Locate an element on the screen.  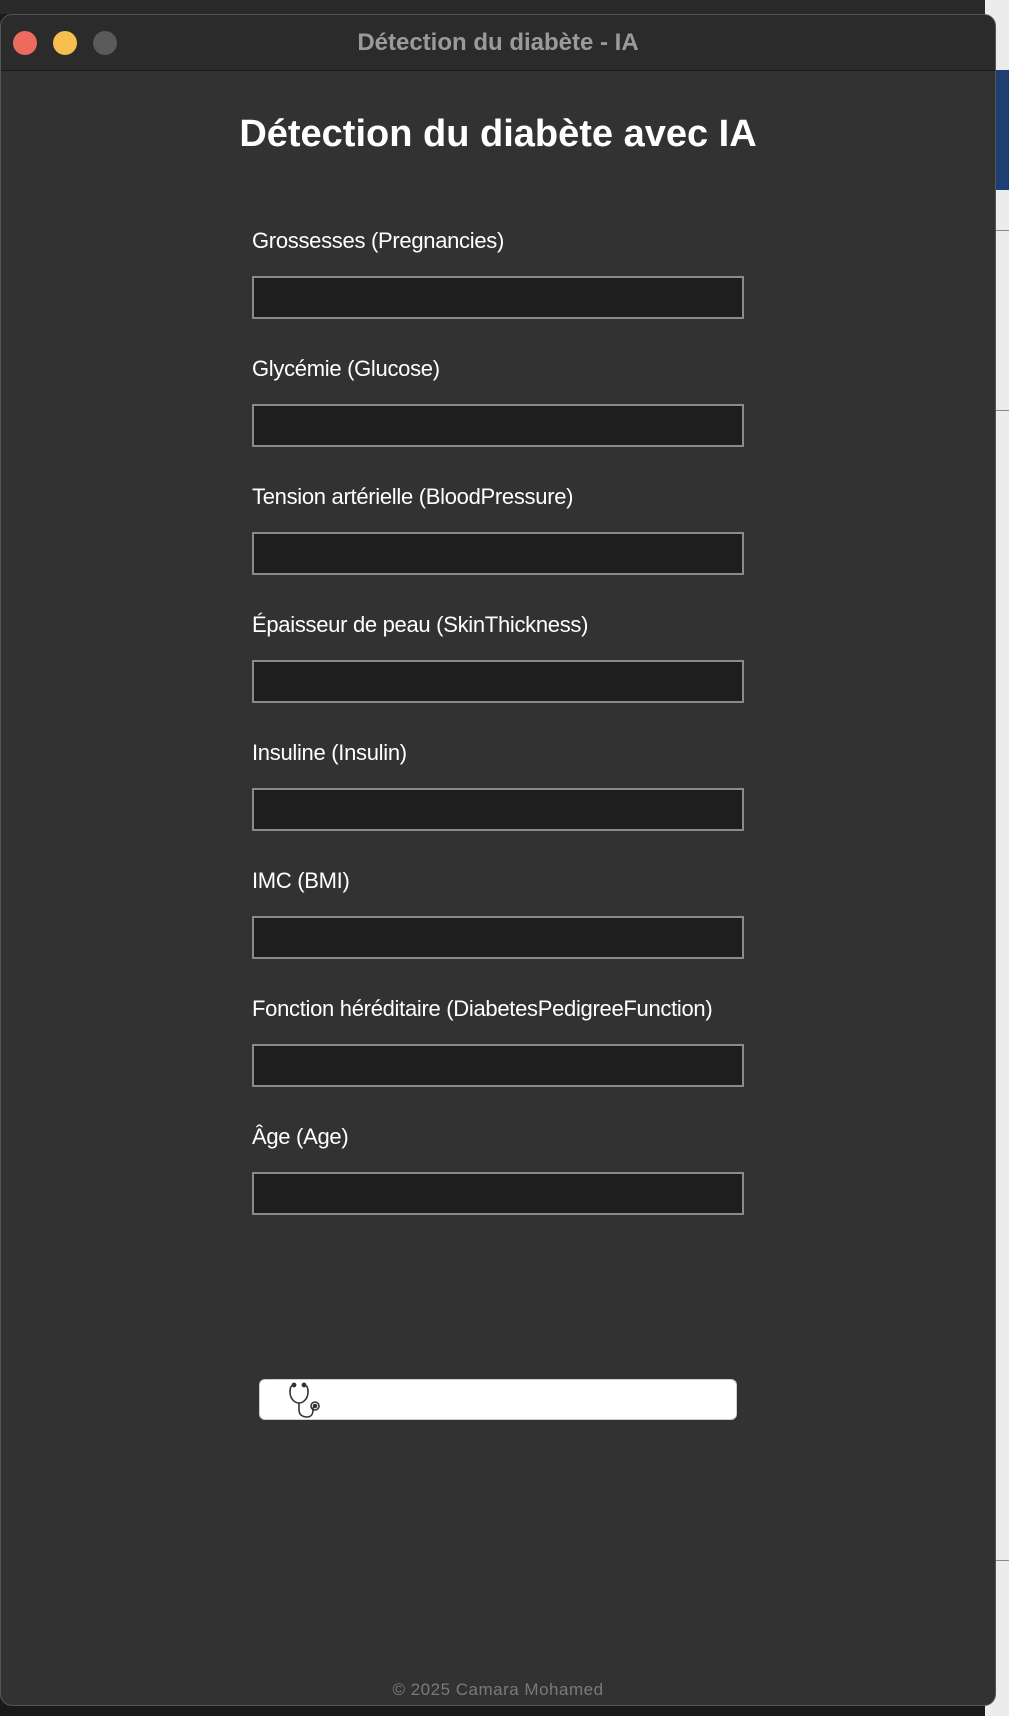
bmi-input is located at coordinates (498, 937).